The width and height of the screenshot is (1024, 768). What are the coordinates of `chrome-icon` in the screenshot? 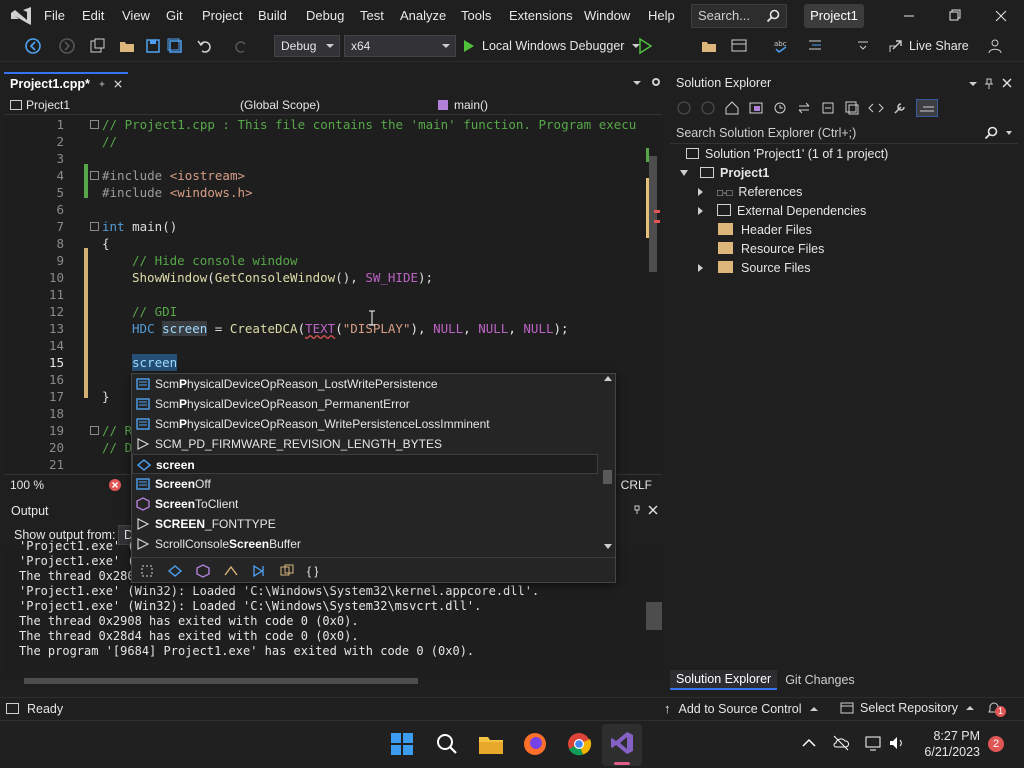 It's located at (579, 744).